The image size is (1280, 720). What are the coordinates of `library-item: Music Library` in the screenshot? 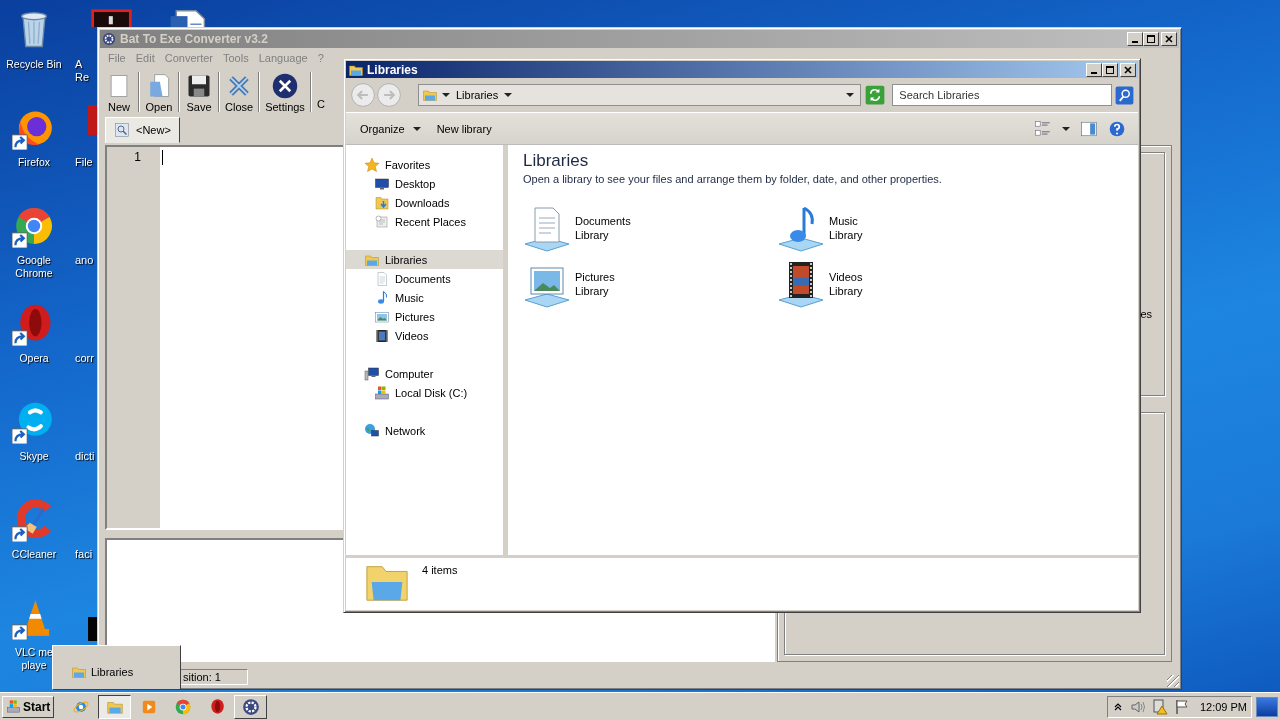 It's located at (904, 228).